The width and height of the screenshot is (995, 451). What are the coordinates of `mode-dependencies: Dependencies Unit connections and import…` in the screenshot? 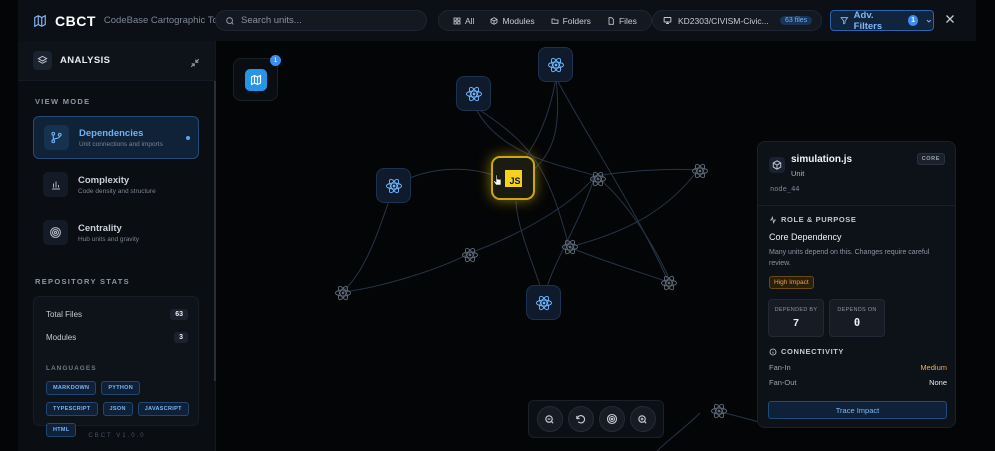 It's located at (116, 137).